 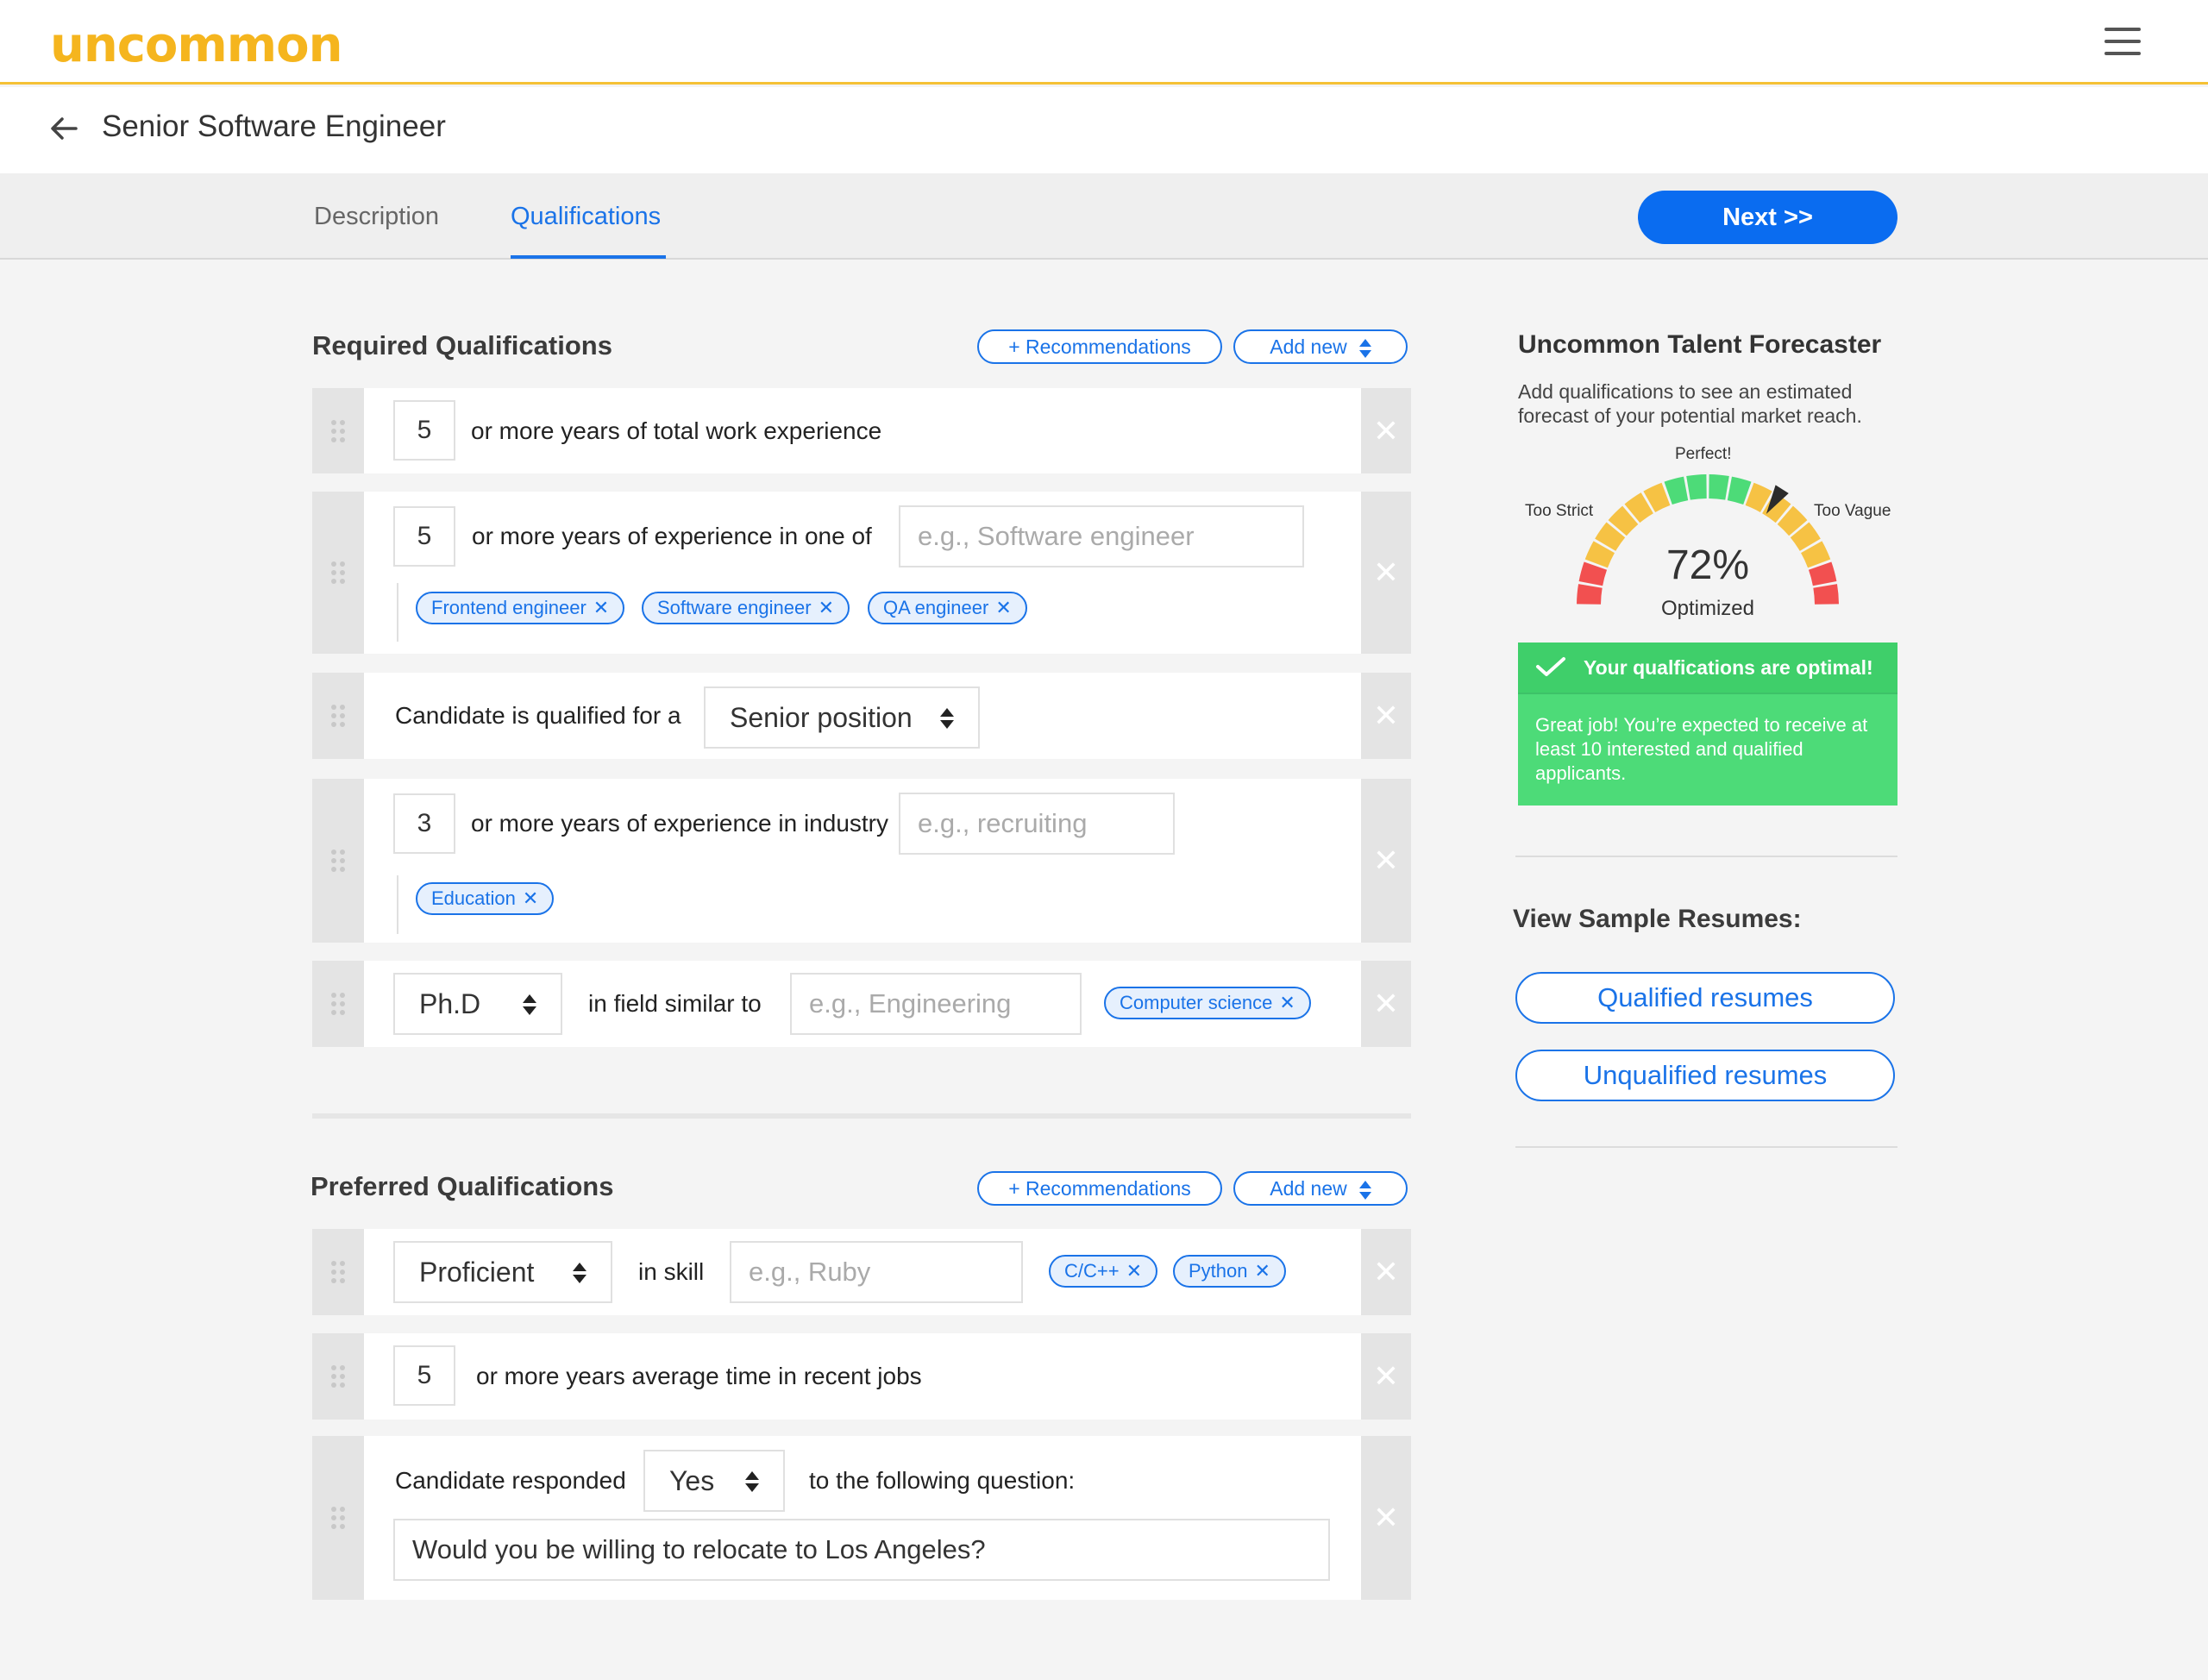 I want to click on row-label: or more years of experience in one of, so click(x=672, y=536).